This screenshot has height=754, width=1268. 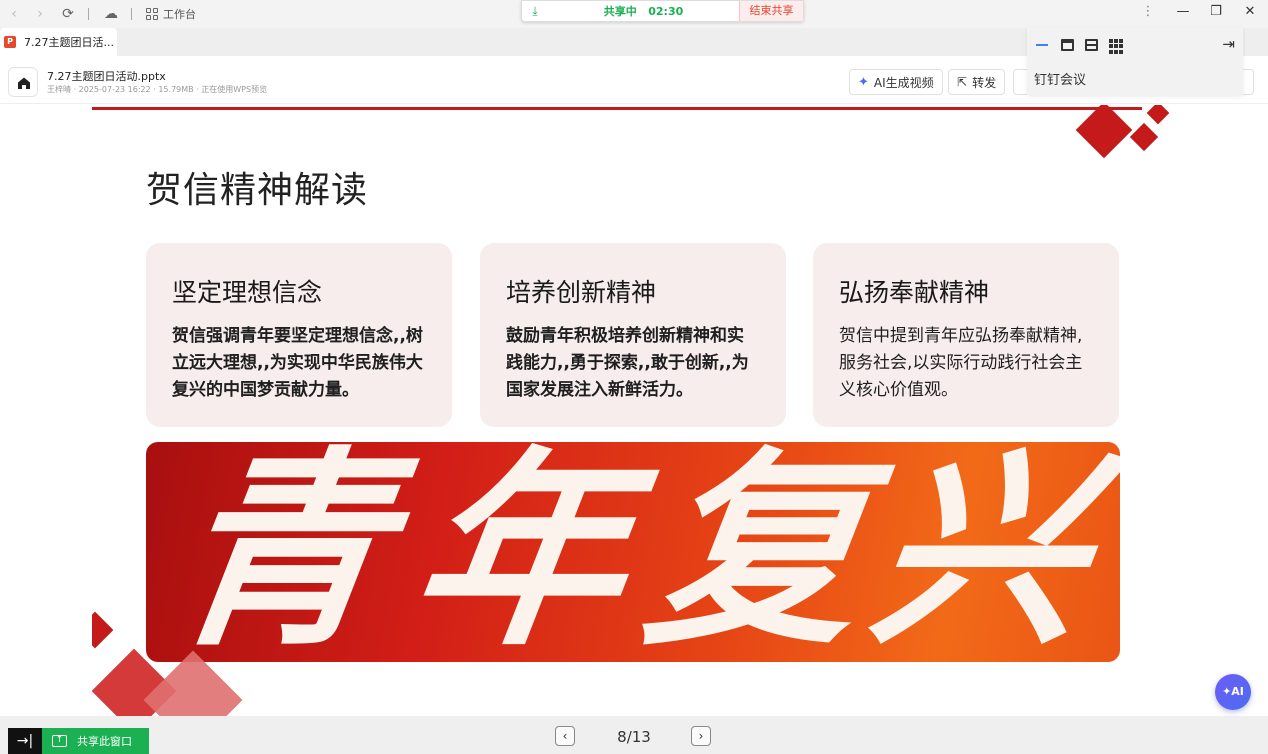 What do you see at coordinates (643, 11) in the screenshot?
I see `share-status-text: 共享中 02:30` at bounding box center [643, 11].